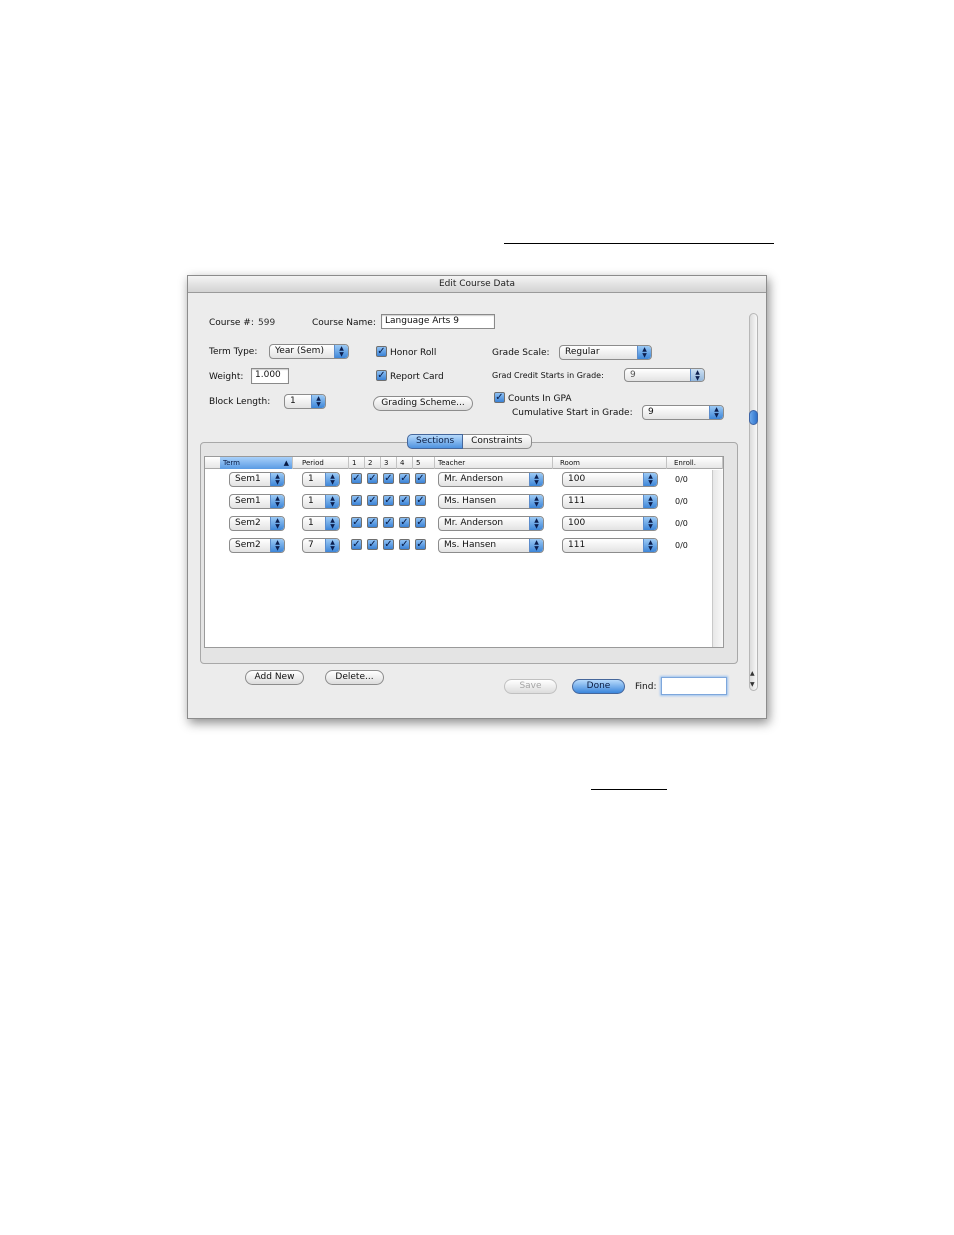  What do you see at coordinates (598, 686) in the screenshot?
I see `done-button: Done` at bounding box center [598, 686].